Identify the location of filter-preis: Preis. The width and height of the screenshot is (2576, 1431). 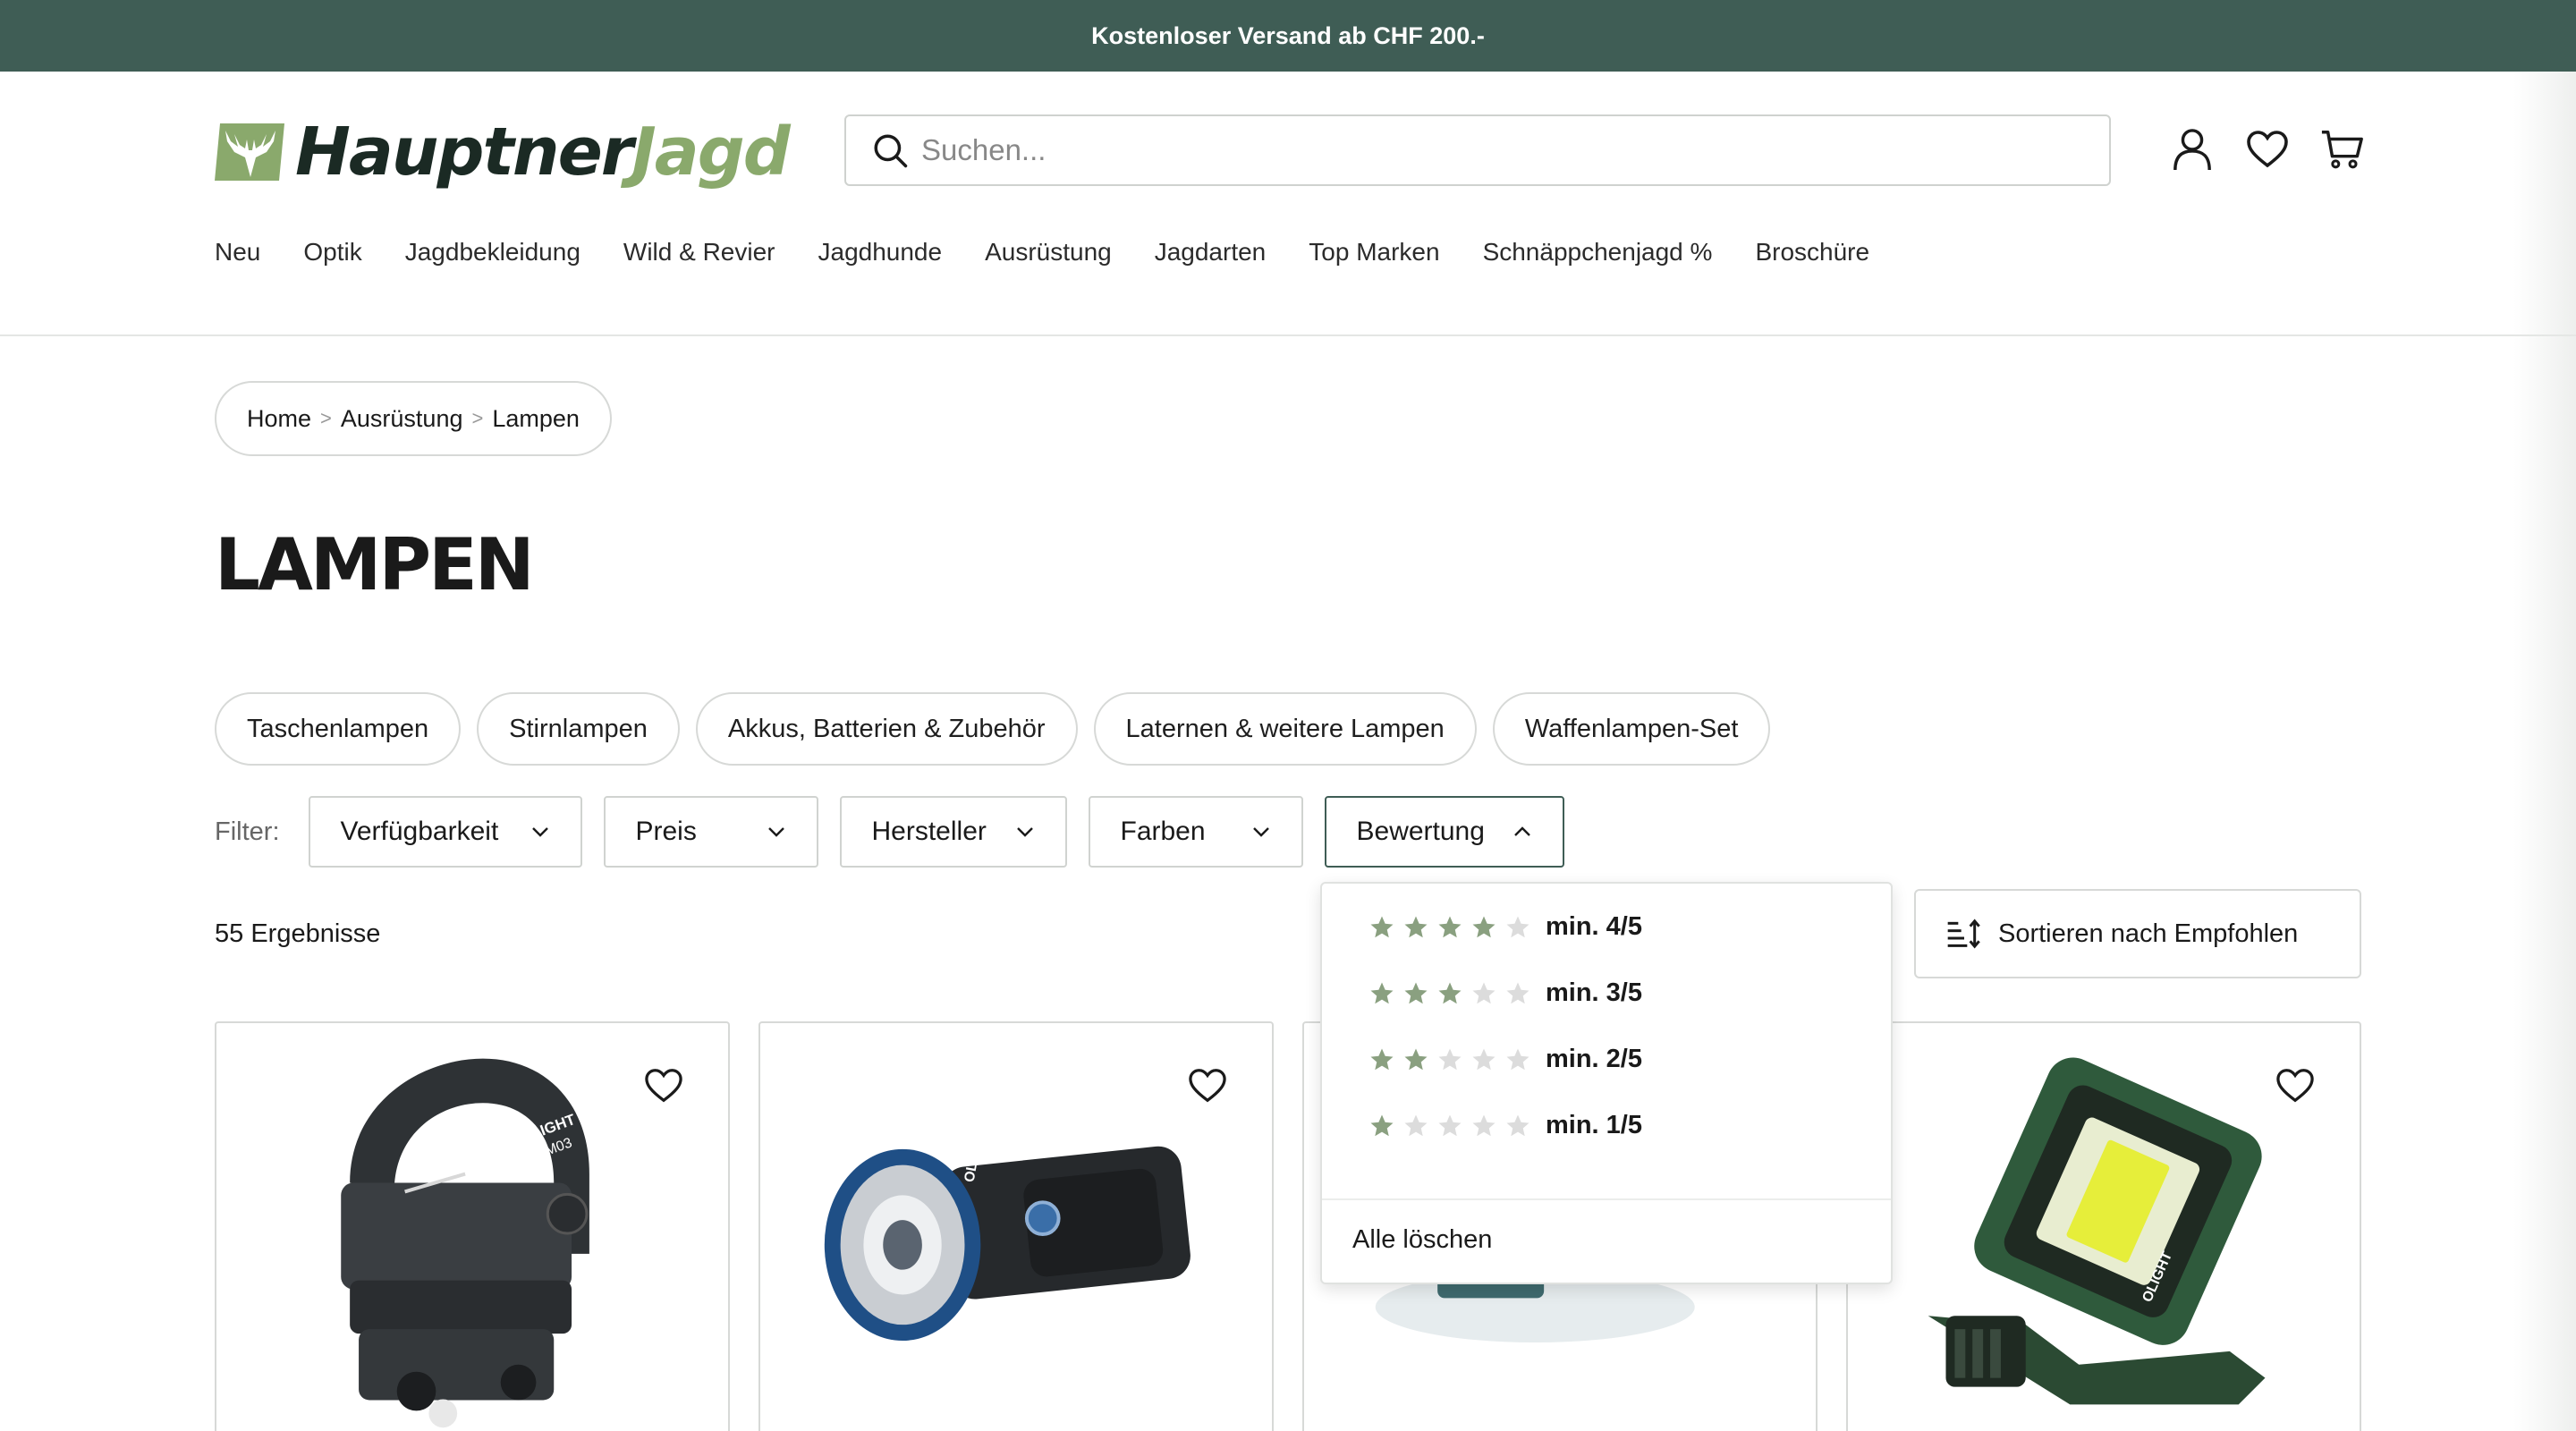
(710, 832).